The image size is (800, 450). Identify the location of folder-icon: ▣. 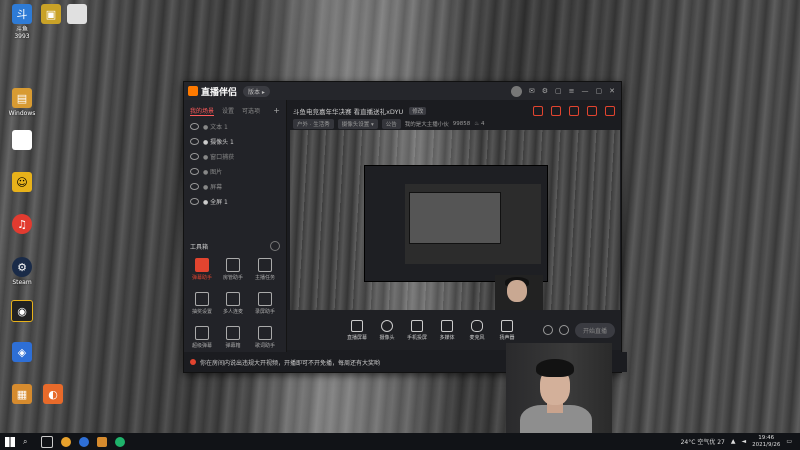
(51, 14).